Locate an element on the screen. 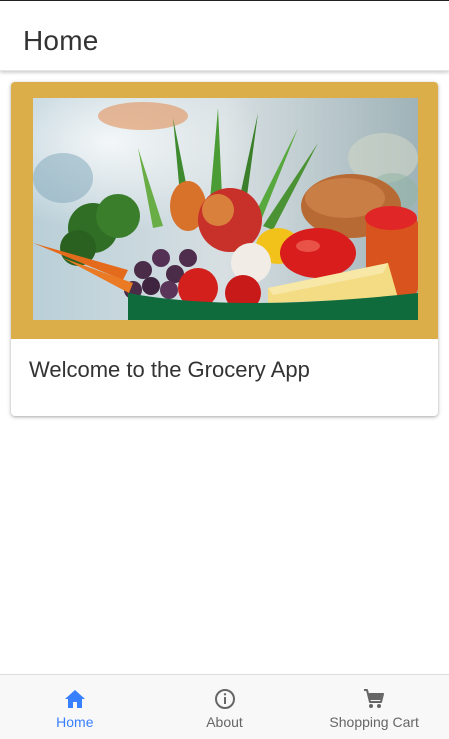 The image size is (449, 739). tab-shopping-cart-label: Shopping Cart is located at coordinates (374, 722).